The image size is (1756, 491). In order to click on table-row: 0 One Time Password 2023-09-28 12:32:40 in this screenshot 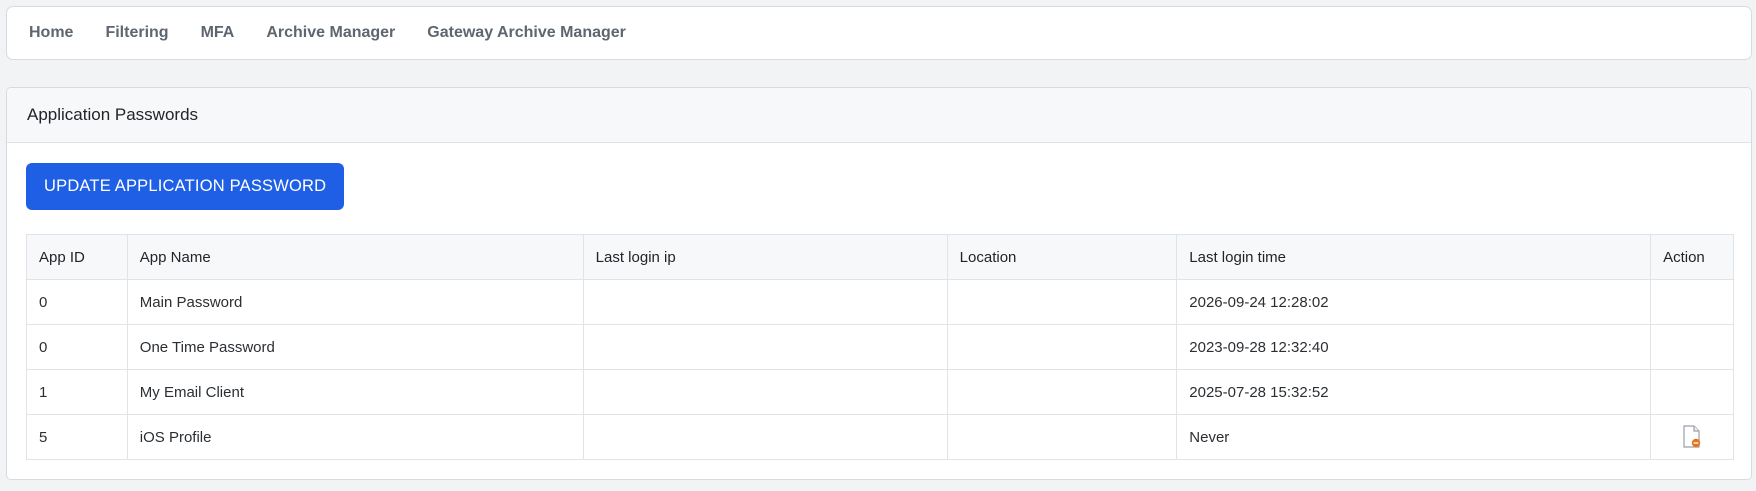, I will do `click(880, 347)`.